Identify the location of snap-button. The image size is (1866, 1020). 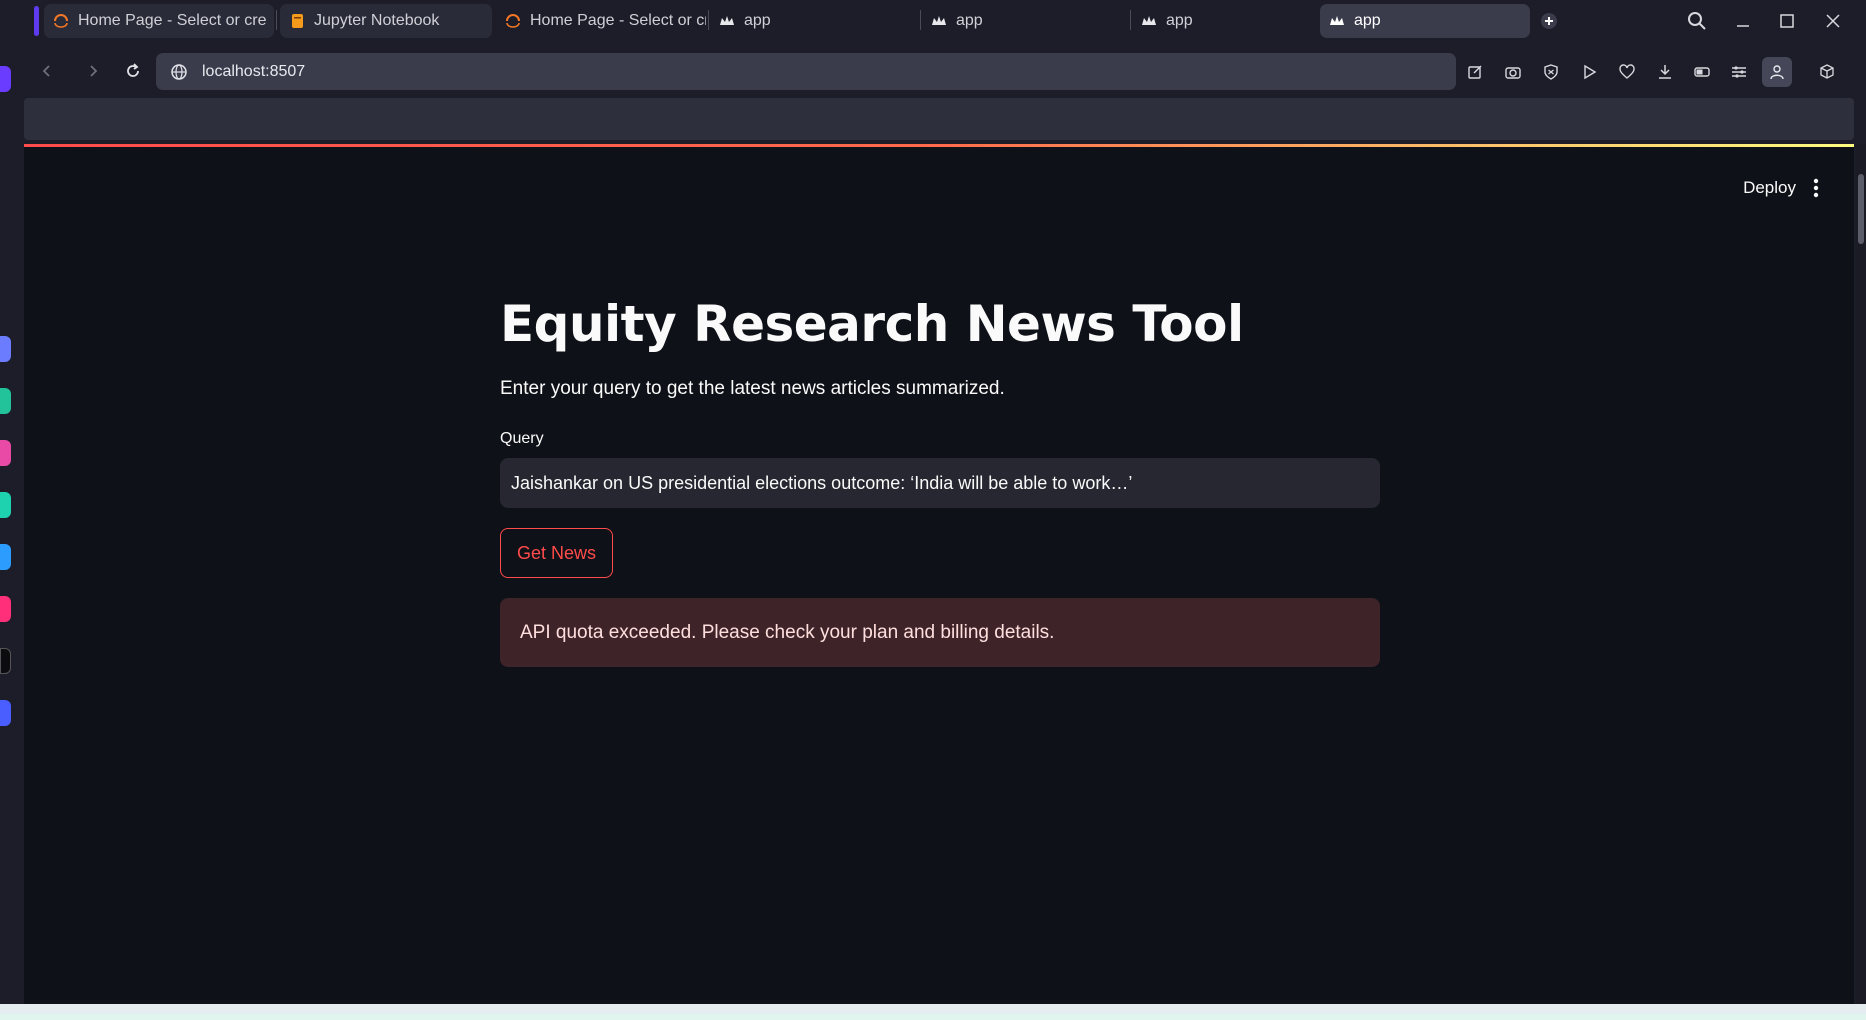
(1475, 72).